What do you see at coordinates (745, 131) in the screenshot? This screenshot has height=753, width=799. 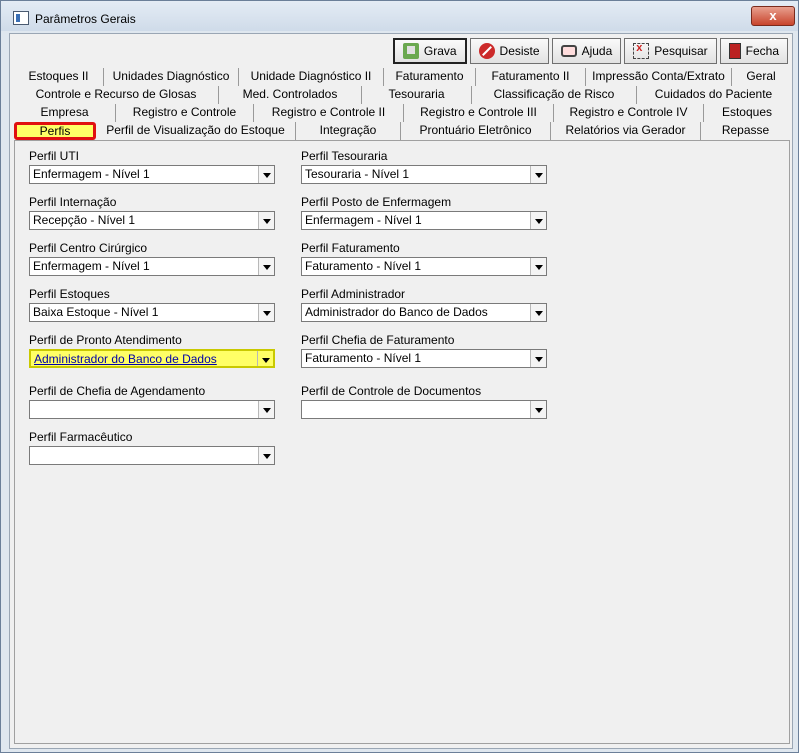 I see `tab-repasse: Repasse` at bounding box center [745, 131].